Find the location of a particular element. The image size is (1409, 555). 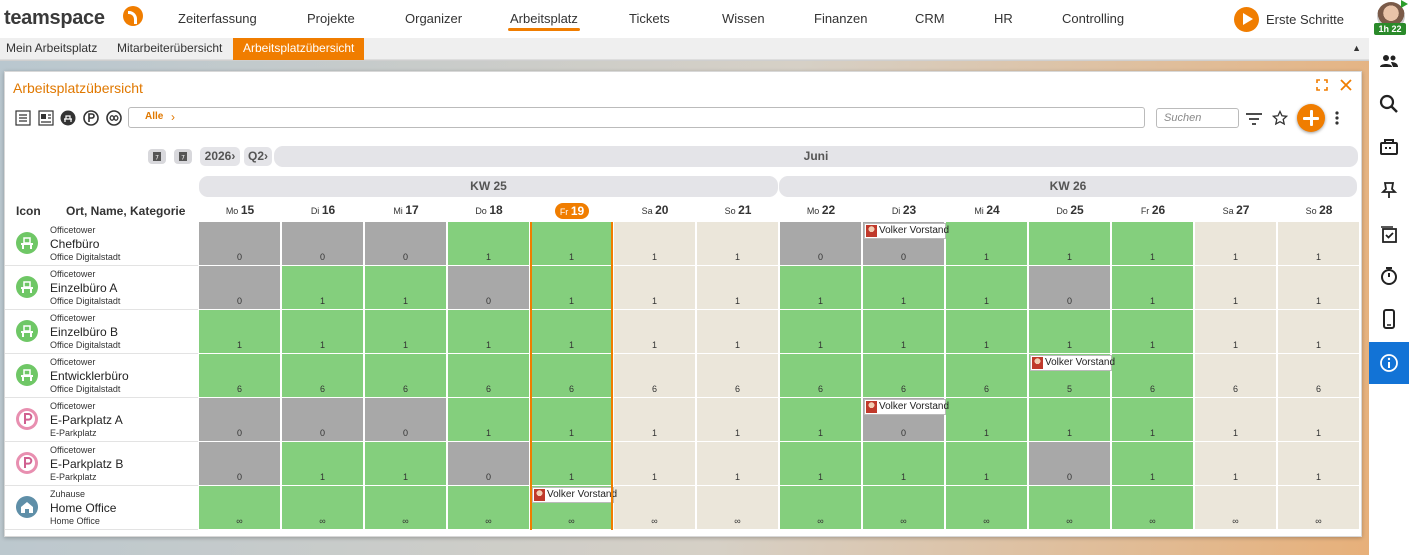

nav-wissen: Wissen is located at coordinates (743, 18).